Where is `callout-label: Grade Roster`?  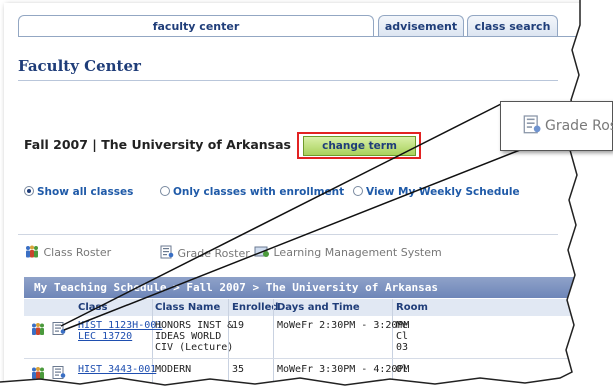
callout-label: Grade Roster is located at coordinates (579, 126).